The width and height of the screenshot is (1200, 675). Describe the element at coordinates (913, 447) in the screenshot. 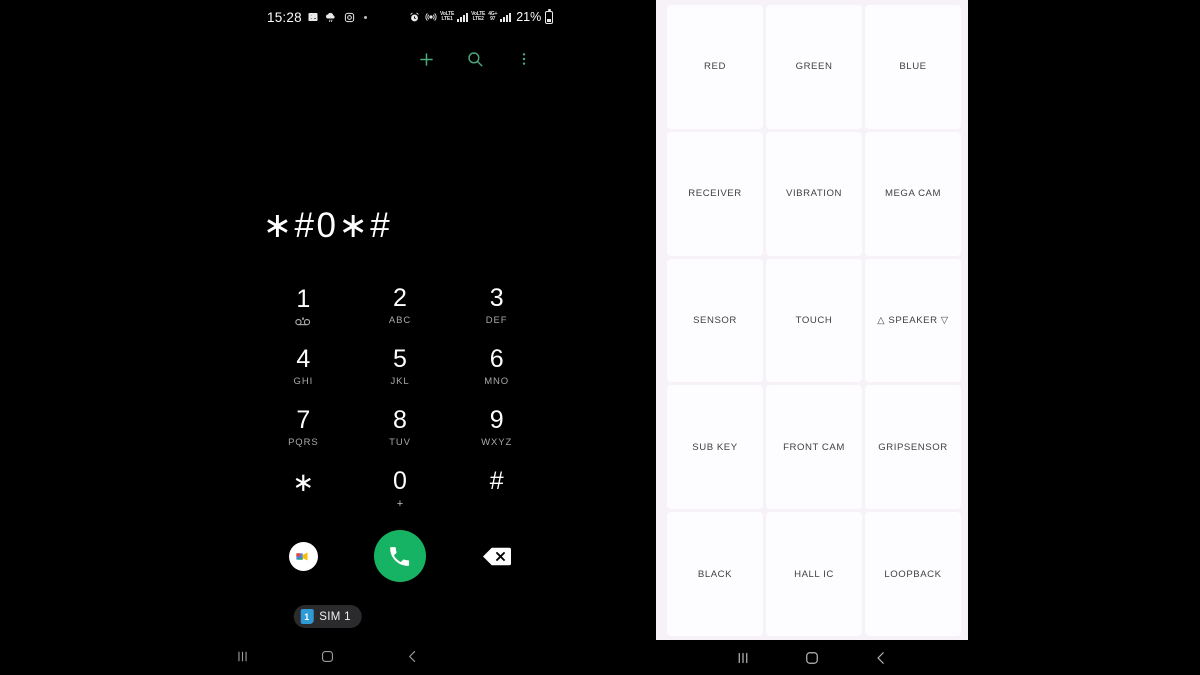

I see `test-tile-gripsensor: GRIPSENSOR` at that location.